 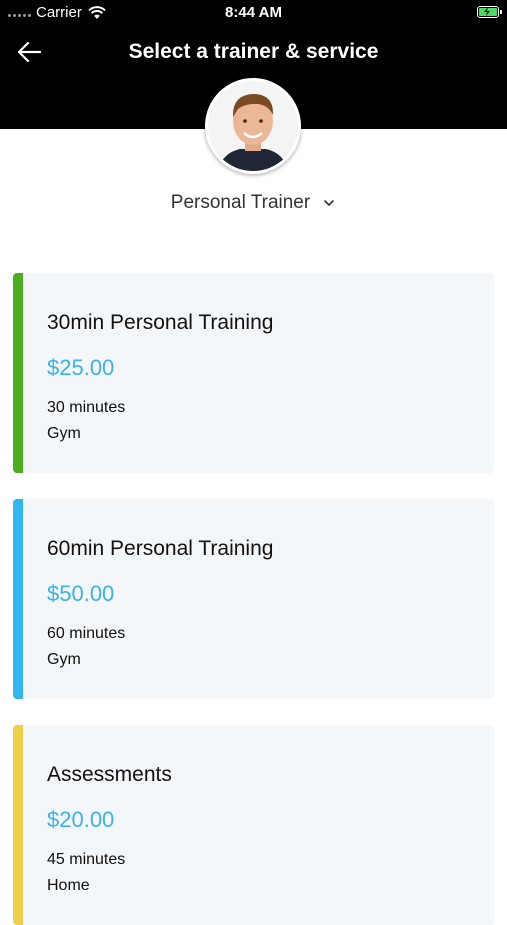 What do you see at coordinates (86, 407) in the screenshot?
I see `service-duration: 30 minutes` at bounding box center [86, 407].